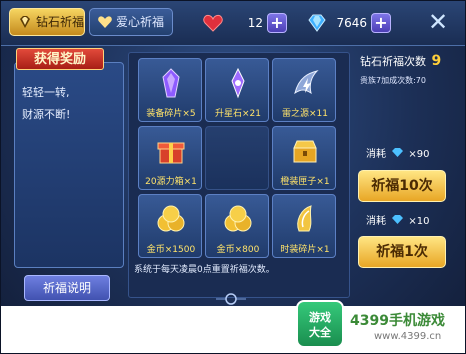  I want to click on tab-diamond-label: 钻石祈福, so click(60, 22).